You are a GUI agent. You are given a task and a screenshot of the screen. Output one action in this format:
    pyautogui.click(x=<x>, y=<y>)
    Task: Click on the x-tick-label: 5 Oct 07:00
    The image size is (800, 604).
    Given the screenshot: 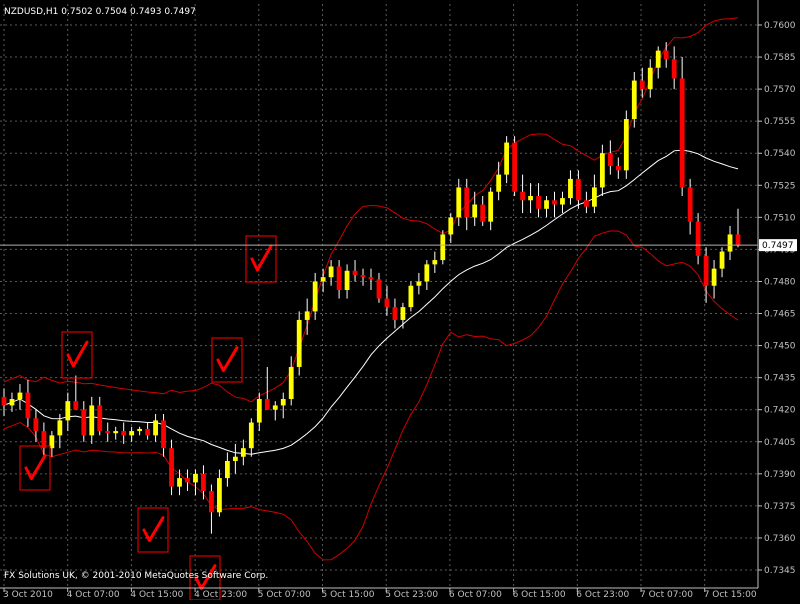 What is the action you would take?
    pyautogui.click(x=284, y=595)
    